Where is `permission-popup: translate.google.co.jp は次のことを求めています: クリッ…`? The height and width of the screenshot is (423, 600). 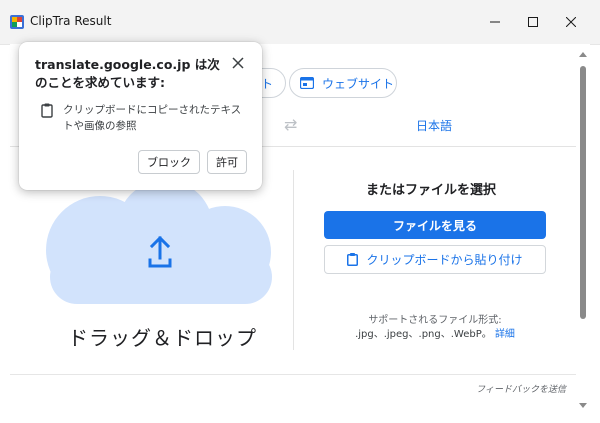 permission-popup: translate.google.co.jp は次のことを求めています: クリッ… is located at coordinates (140, 116).